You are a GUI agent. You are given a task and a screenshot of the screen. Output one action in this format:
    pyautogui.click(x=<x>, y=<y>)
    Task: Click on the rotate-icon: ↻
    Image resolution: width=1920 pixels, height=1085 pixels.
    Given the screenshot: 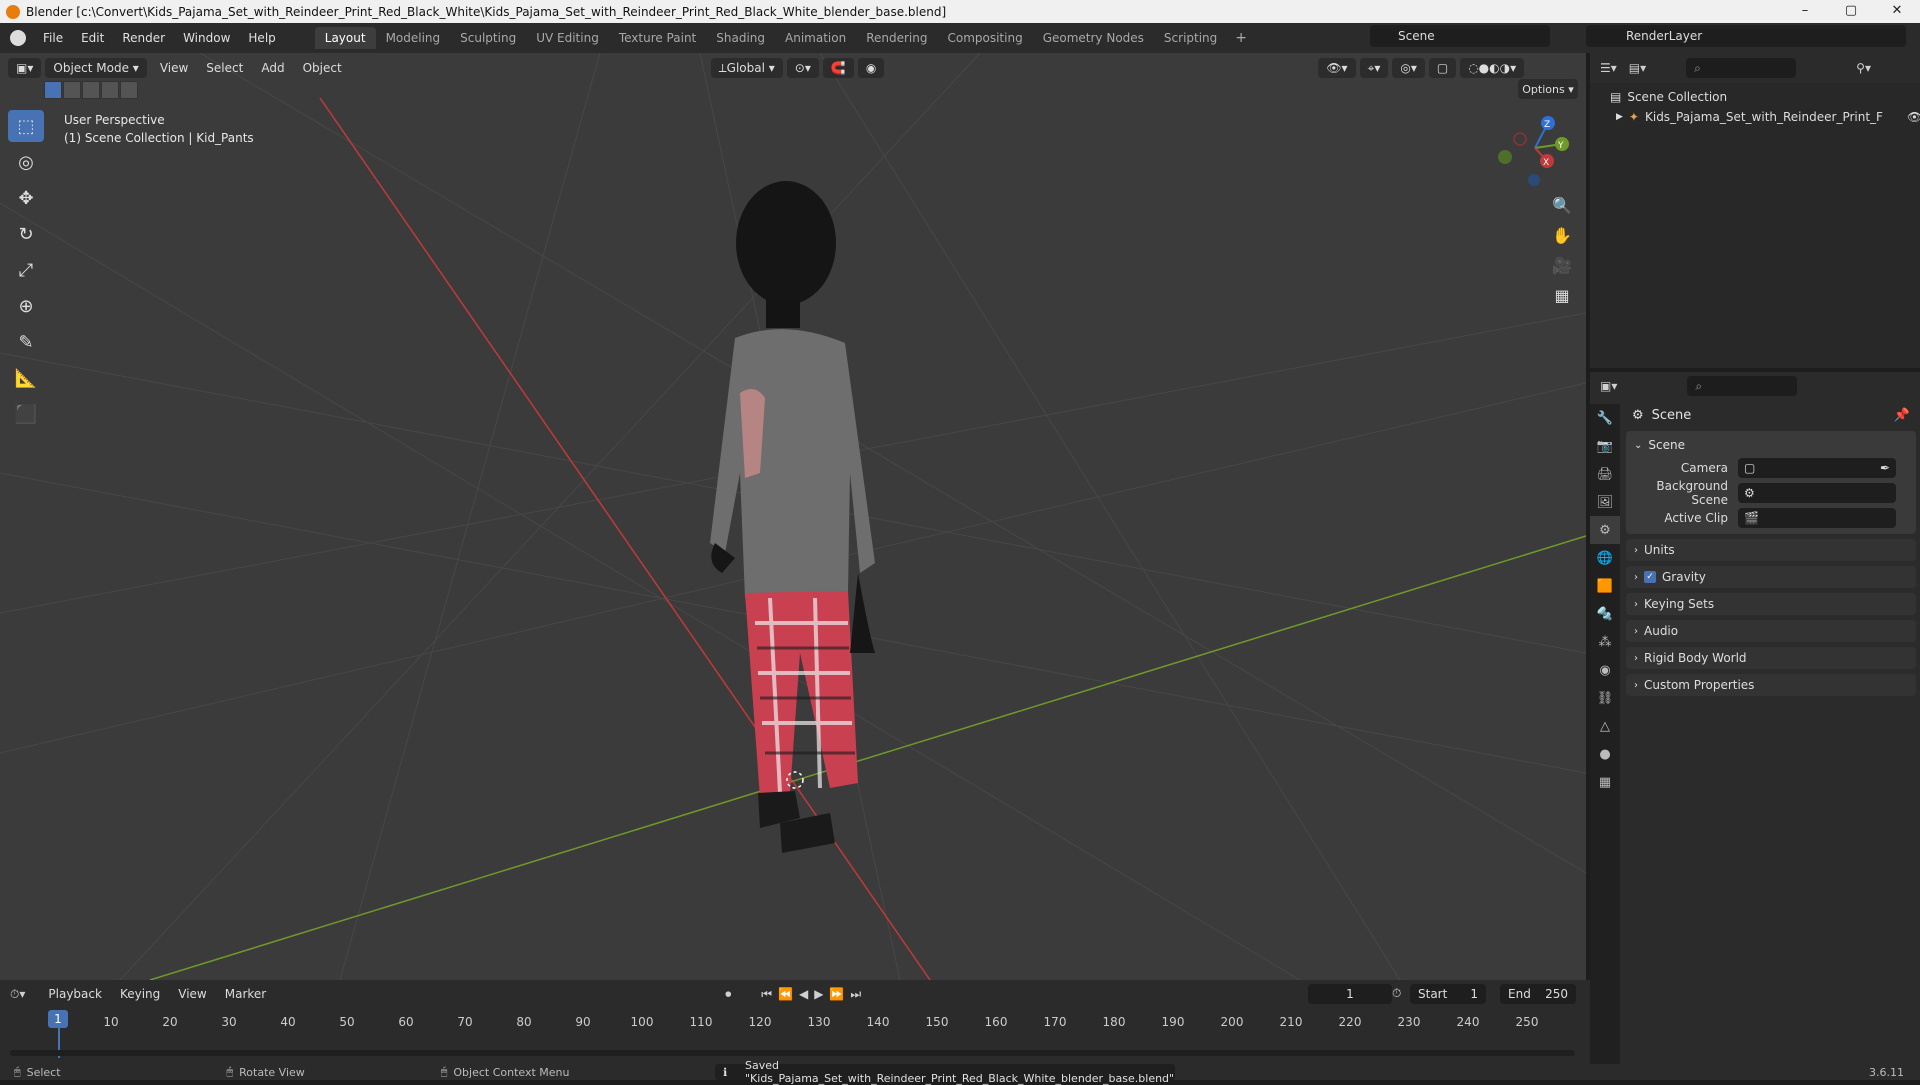 What is the action you would take?
    pyautogui.click(x=26, y=234)
    